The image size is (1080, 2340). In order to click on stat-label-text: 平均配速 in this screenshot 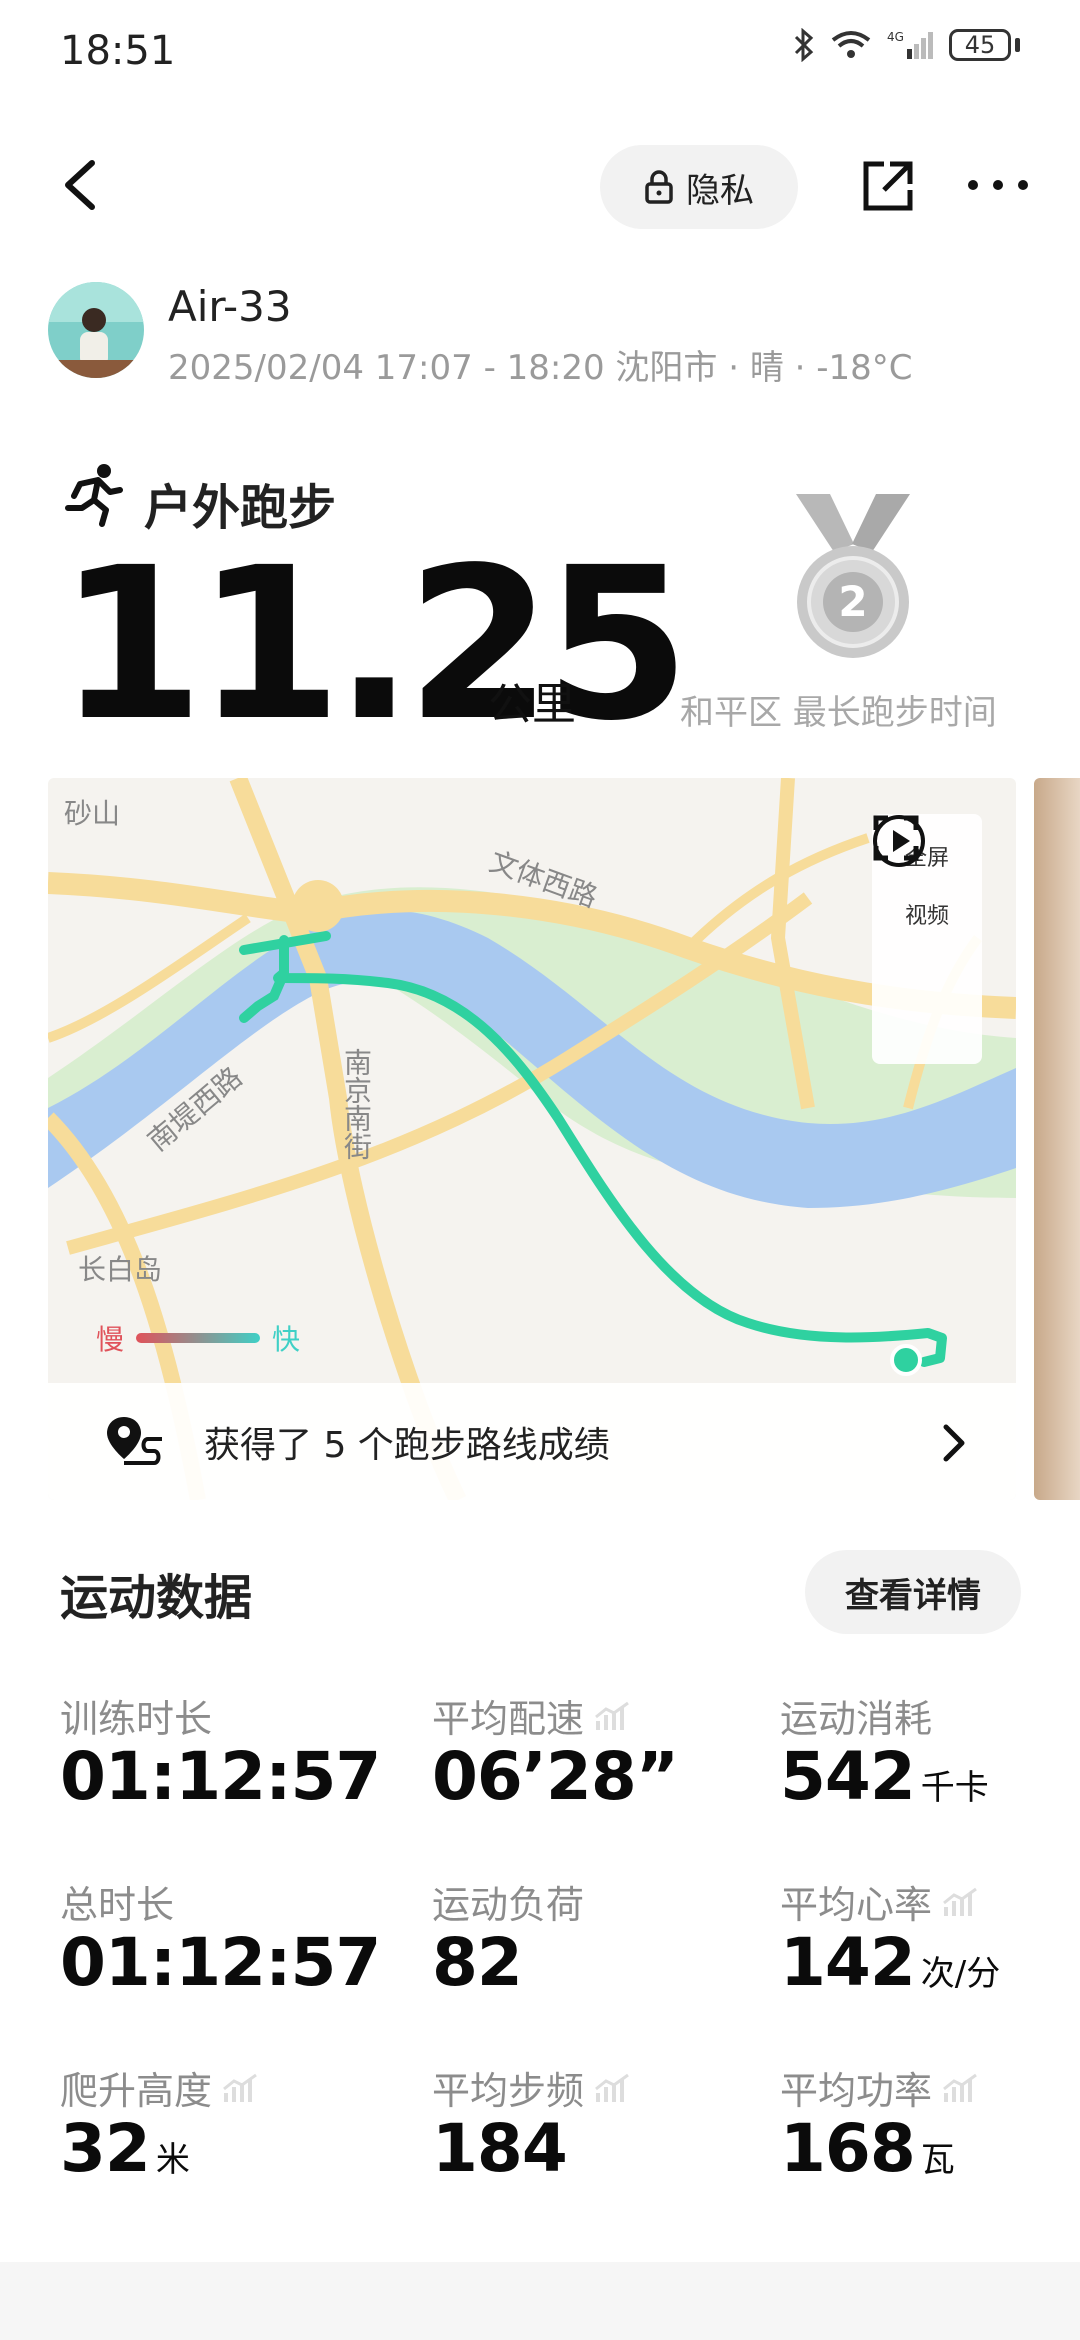, I will do `click(508, 1719)`.